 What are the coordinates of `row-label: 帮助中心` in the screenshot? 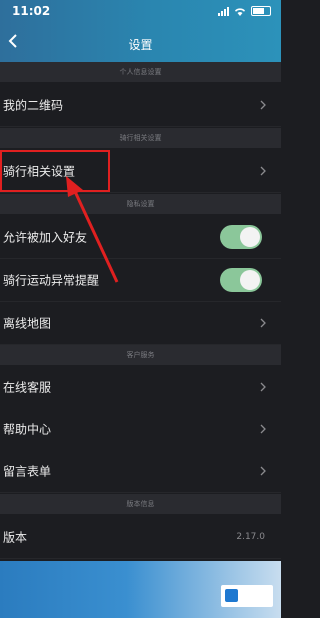 It's located at (27, 429).